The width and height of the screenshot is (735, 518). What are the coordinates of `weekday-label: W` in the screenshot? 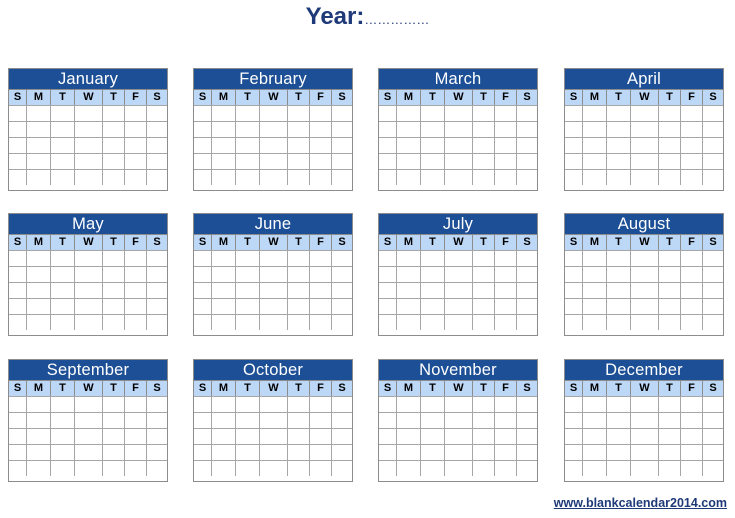 It's located at (88, 242).